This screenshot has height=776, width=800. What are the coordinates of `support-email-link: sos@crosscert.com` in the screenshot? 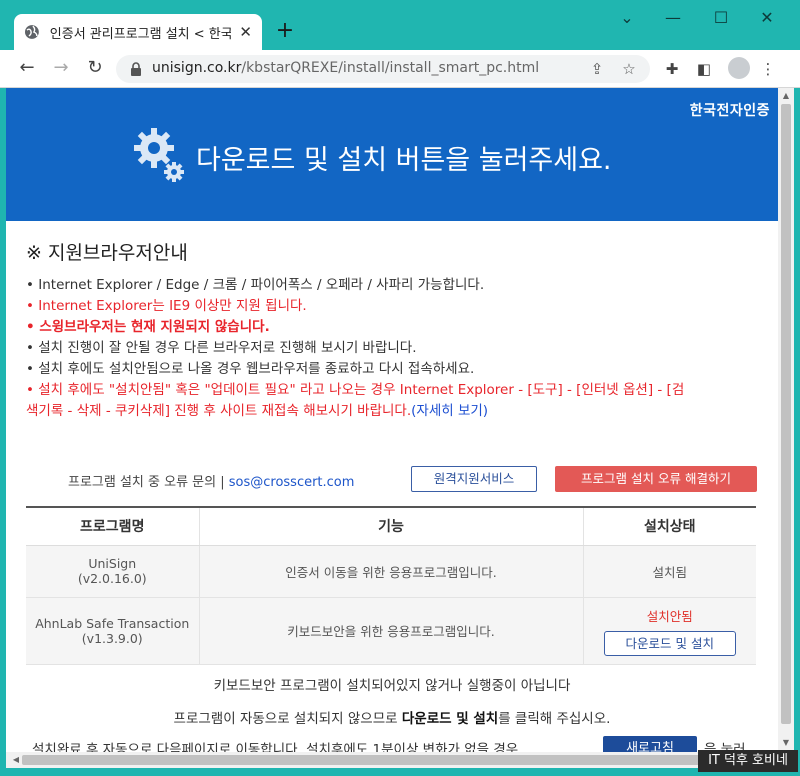 It's located at (292, 482).